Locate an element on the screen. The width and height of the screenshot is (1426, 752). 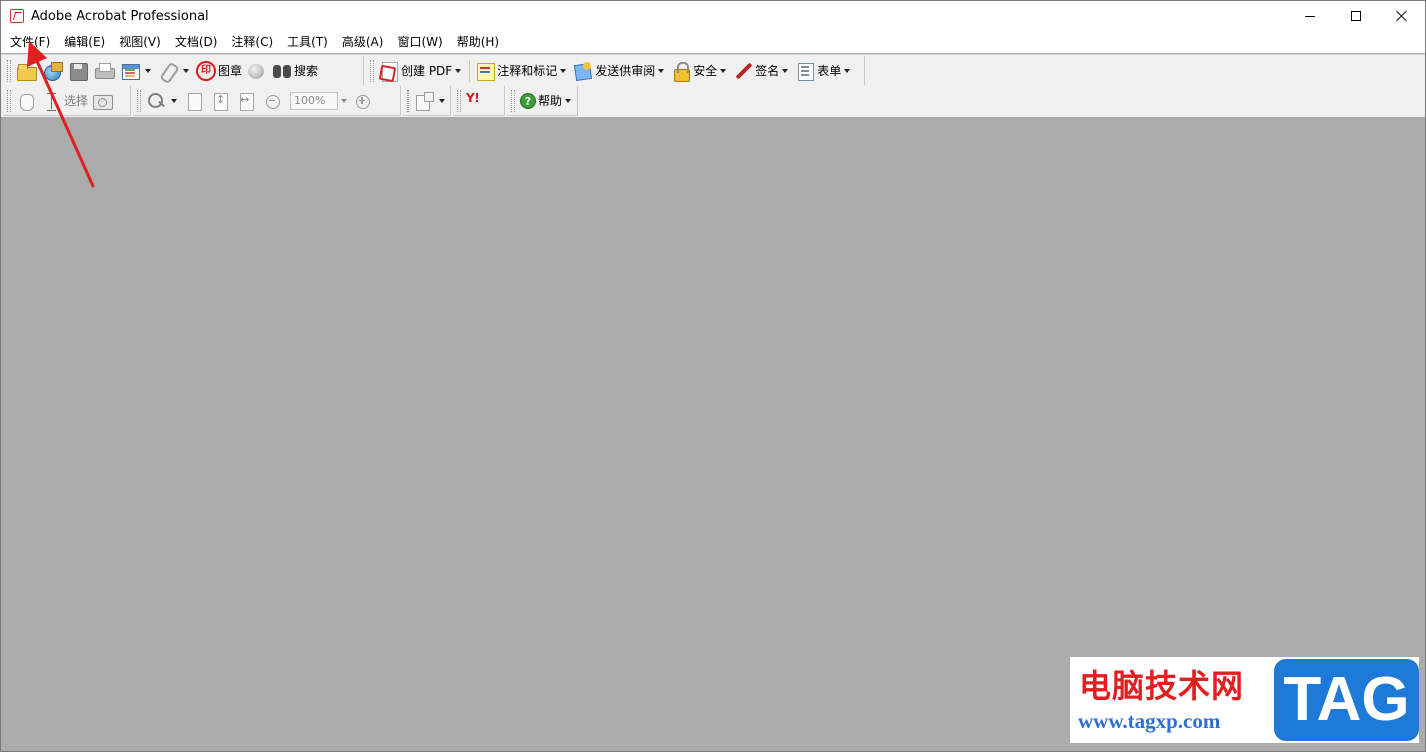
annotate-button: 注释和标记 is located at coordinates (522, 71).